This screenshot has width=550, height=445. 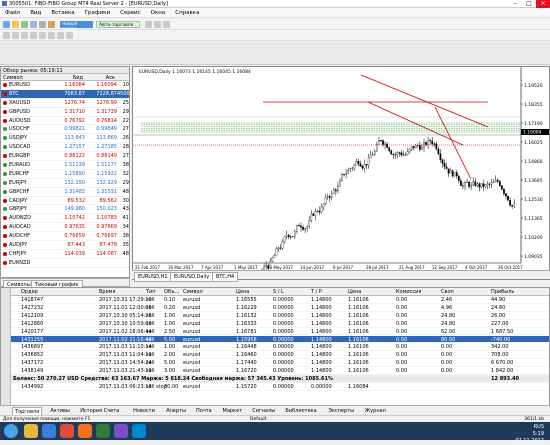 What do you see at coordinates (65, 192) in the screenshot?
I see `market-watch-row: GBPCHF 1.31483 1.31531 48` at bounding box center [65, 192].